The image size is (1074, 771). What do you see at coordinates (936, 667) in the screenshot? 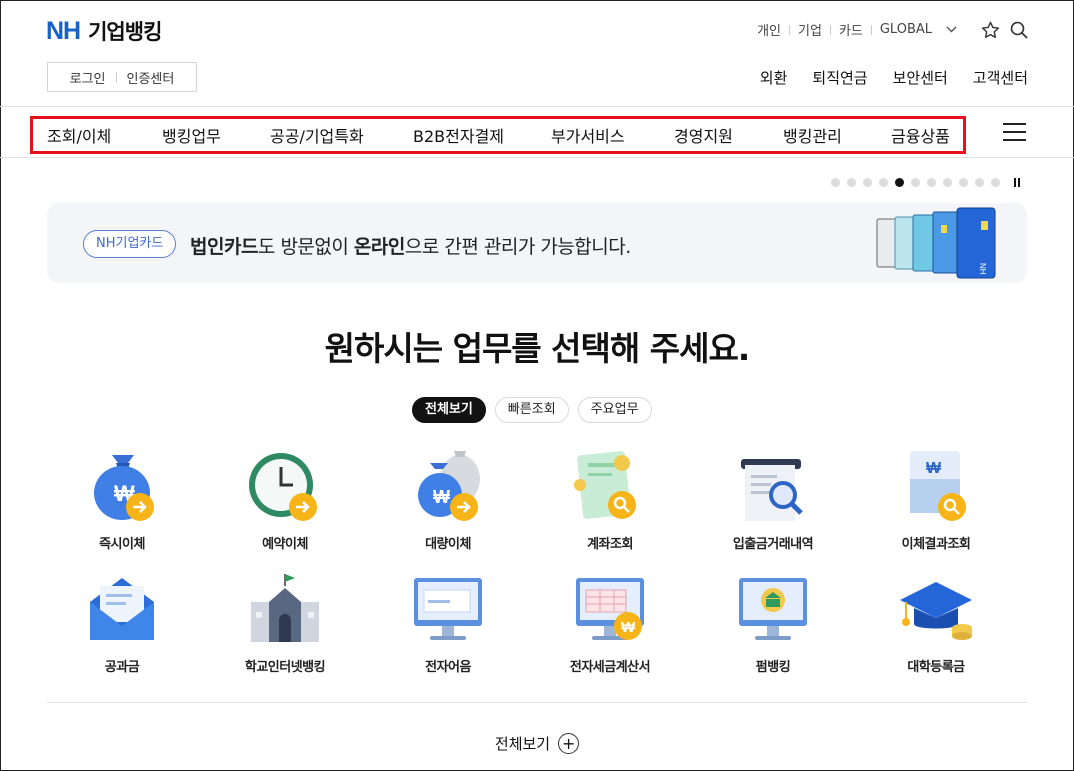
I see `service-label: 대학등록금` at bounding box center [936, 667].